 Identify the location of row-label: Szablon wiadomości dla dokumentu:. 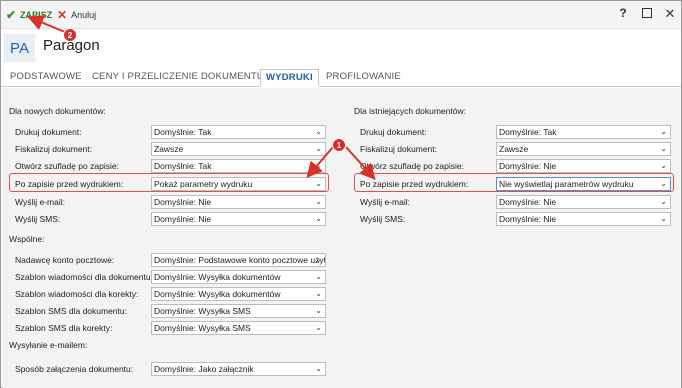
(84, 277).